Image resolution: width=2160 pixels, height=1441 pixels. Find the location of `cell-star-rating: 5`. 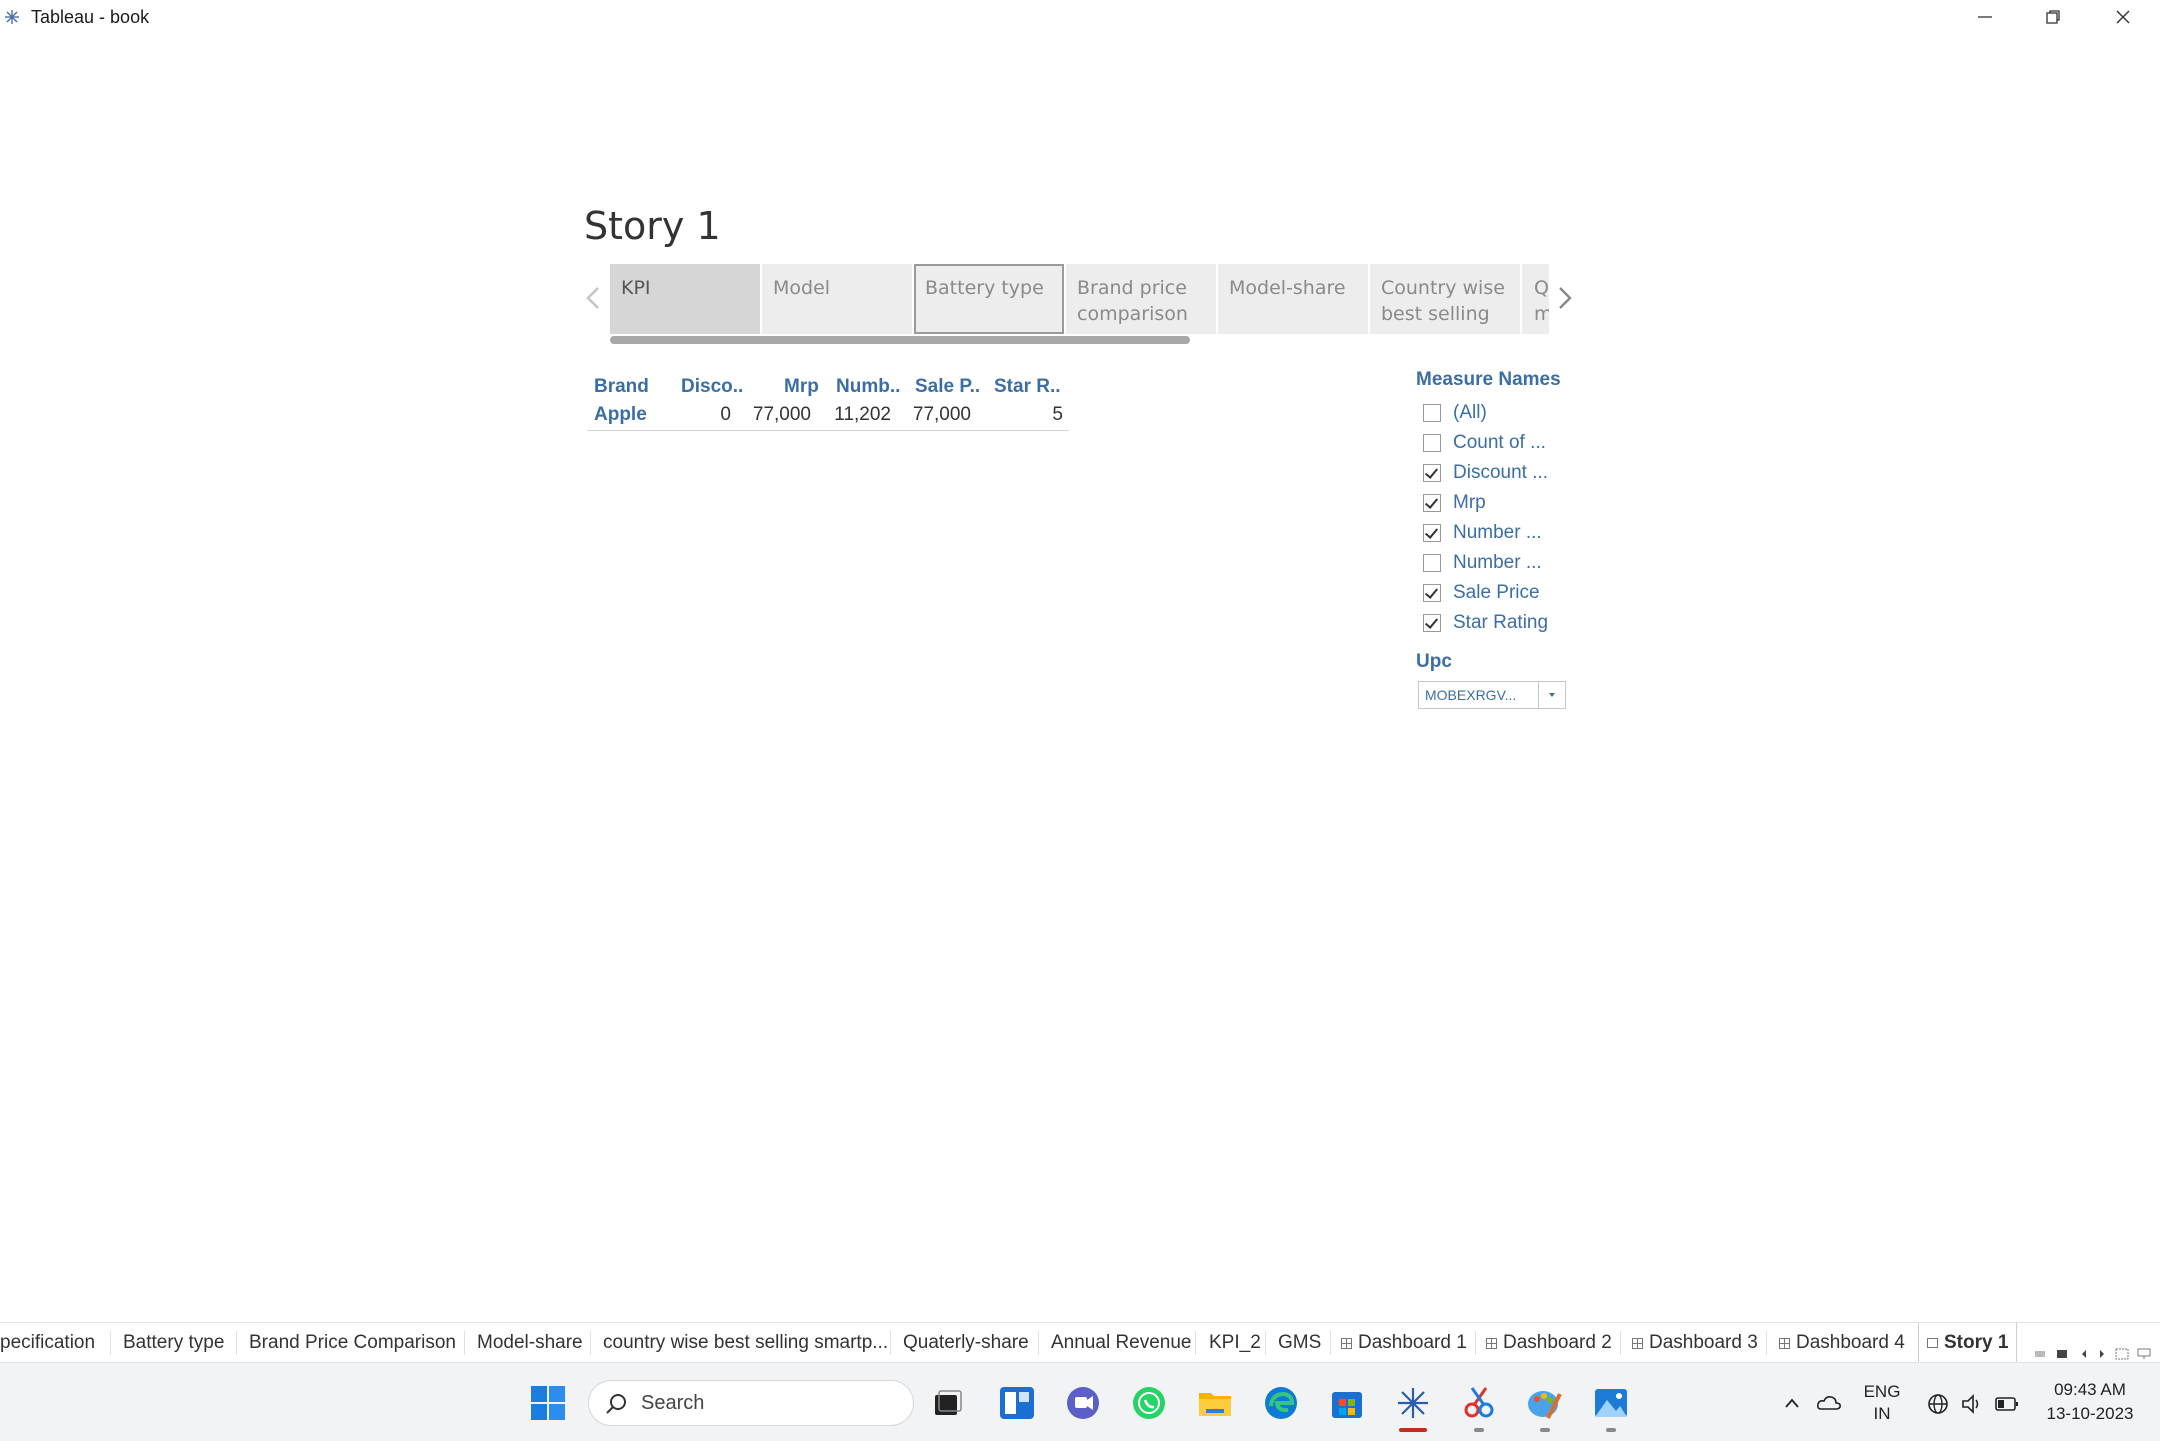

cell-star-rating: 5 is located at coordinates (1057, 414).